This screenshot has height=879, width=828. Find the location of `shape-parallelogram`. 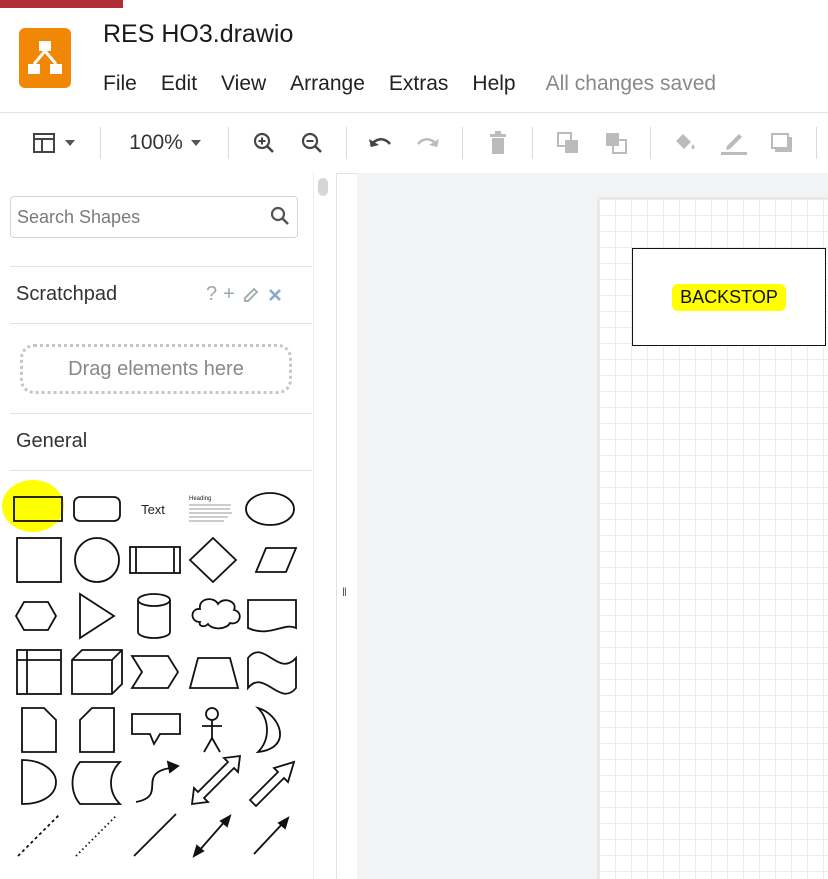

shape-parallelogram is located at coordinates (276, 560).